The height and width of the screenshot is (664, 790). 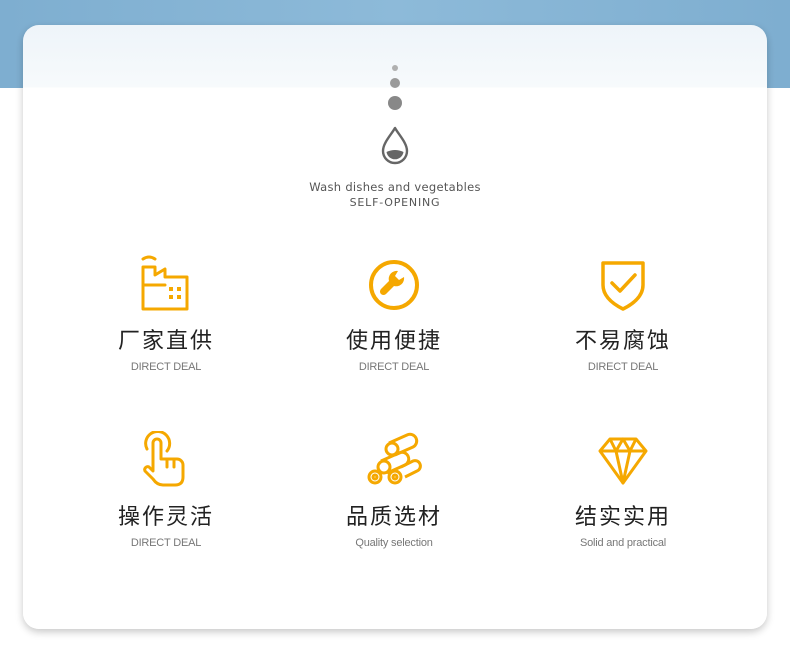 What do you see at coordinates (622, 517) in the screenshot?
I see `feature-title: 结实实用` at bounding box center [622, 517].